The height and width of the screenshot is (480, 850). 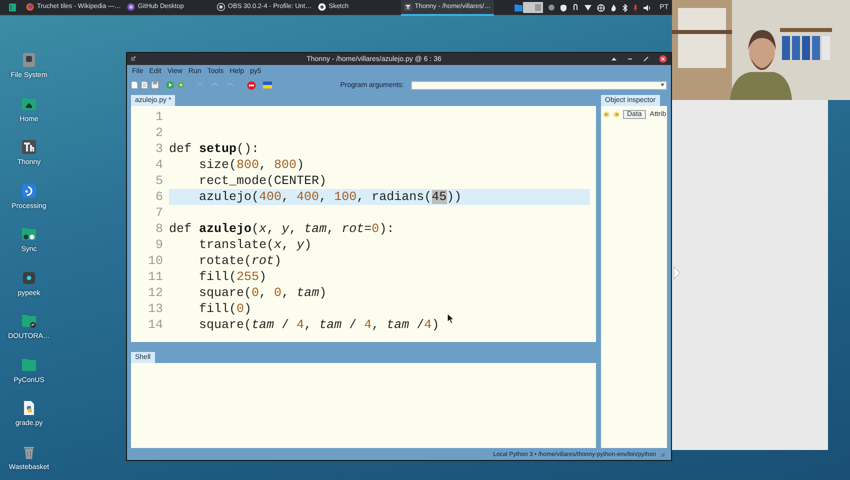 What do you see at coordinates (240, 261) in the screenshot?
I see `code-line: rotate(rot)` at bounding box center [240, 261].